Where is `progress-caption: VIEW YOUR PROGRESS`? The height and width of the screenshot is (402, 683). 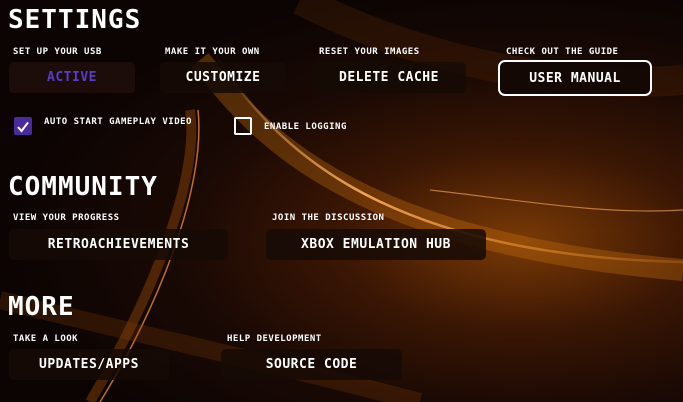 progress-caption: VIEW YOUR PROGRESS is located at coordinates (66, 218).